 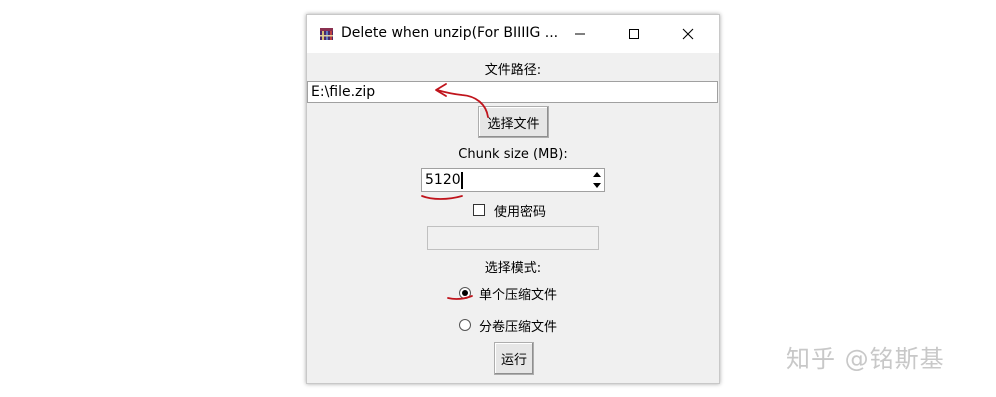 I want to click on use-password-label: 使用密码, so click(x=520, y=212).